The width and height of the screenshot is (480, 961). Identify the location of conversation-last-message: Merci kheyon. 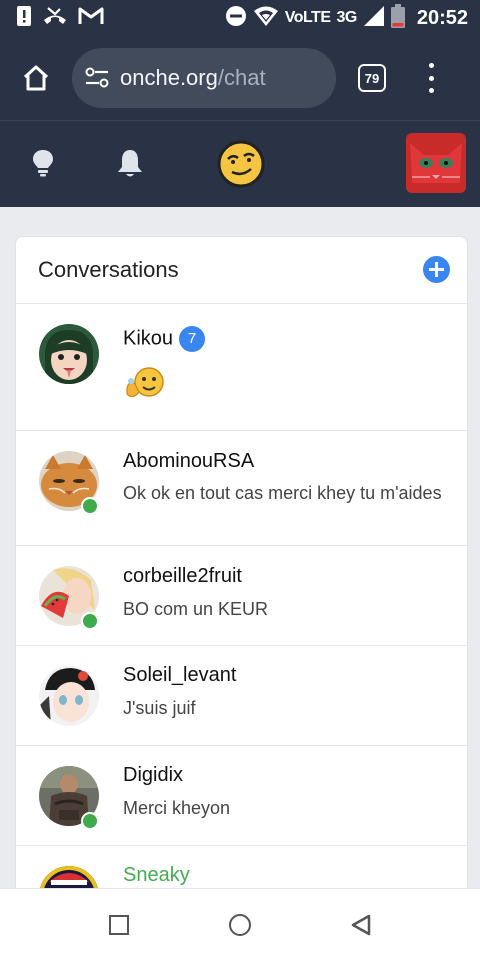
(177, 808).